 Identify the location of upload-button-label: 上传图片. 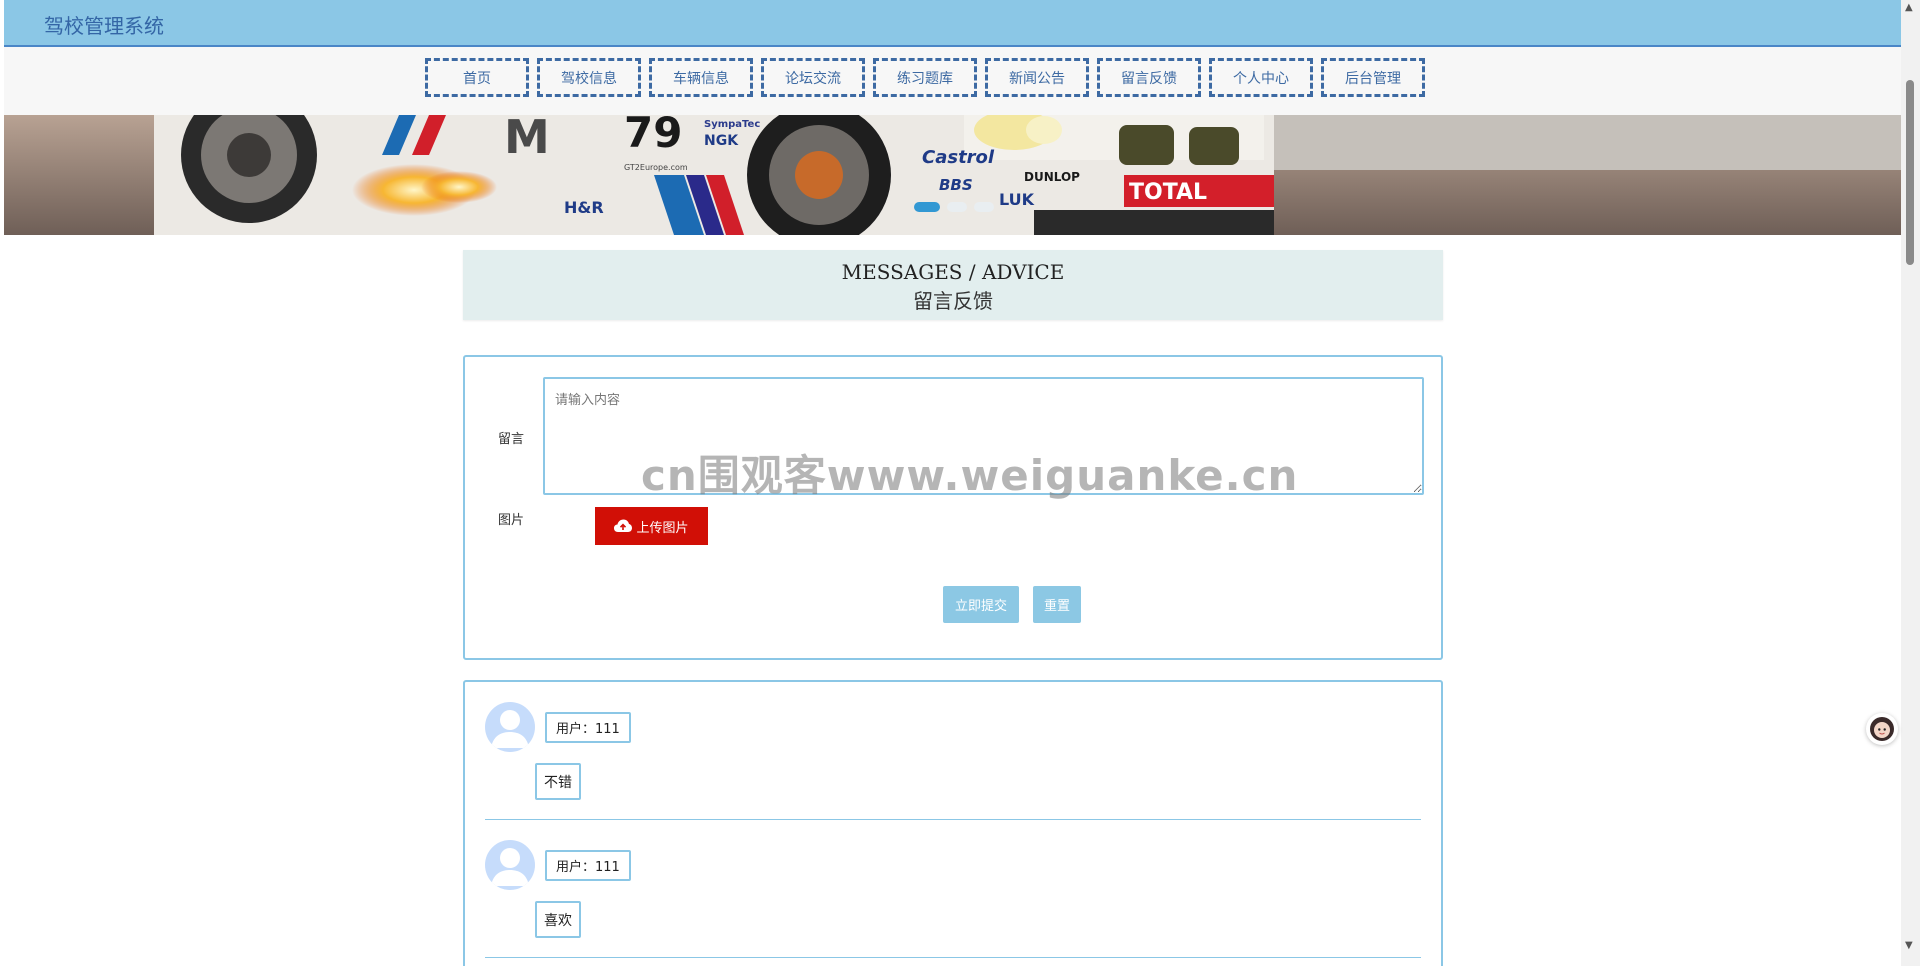
(662, 527).